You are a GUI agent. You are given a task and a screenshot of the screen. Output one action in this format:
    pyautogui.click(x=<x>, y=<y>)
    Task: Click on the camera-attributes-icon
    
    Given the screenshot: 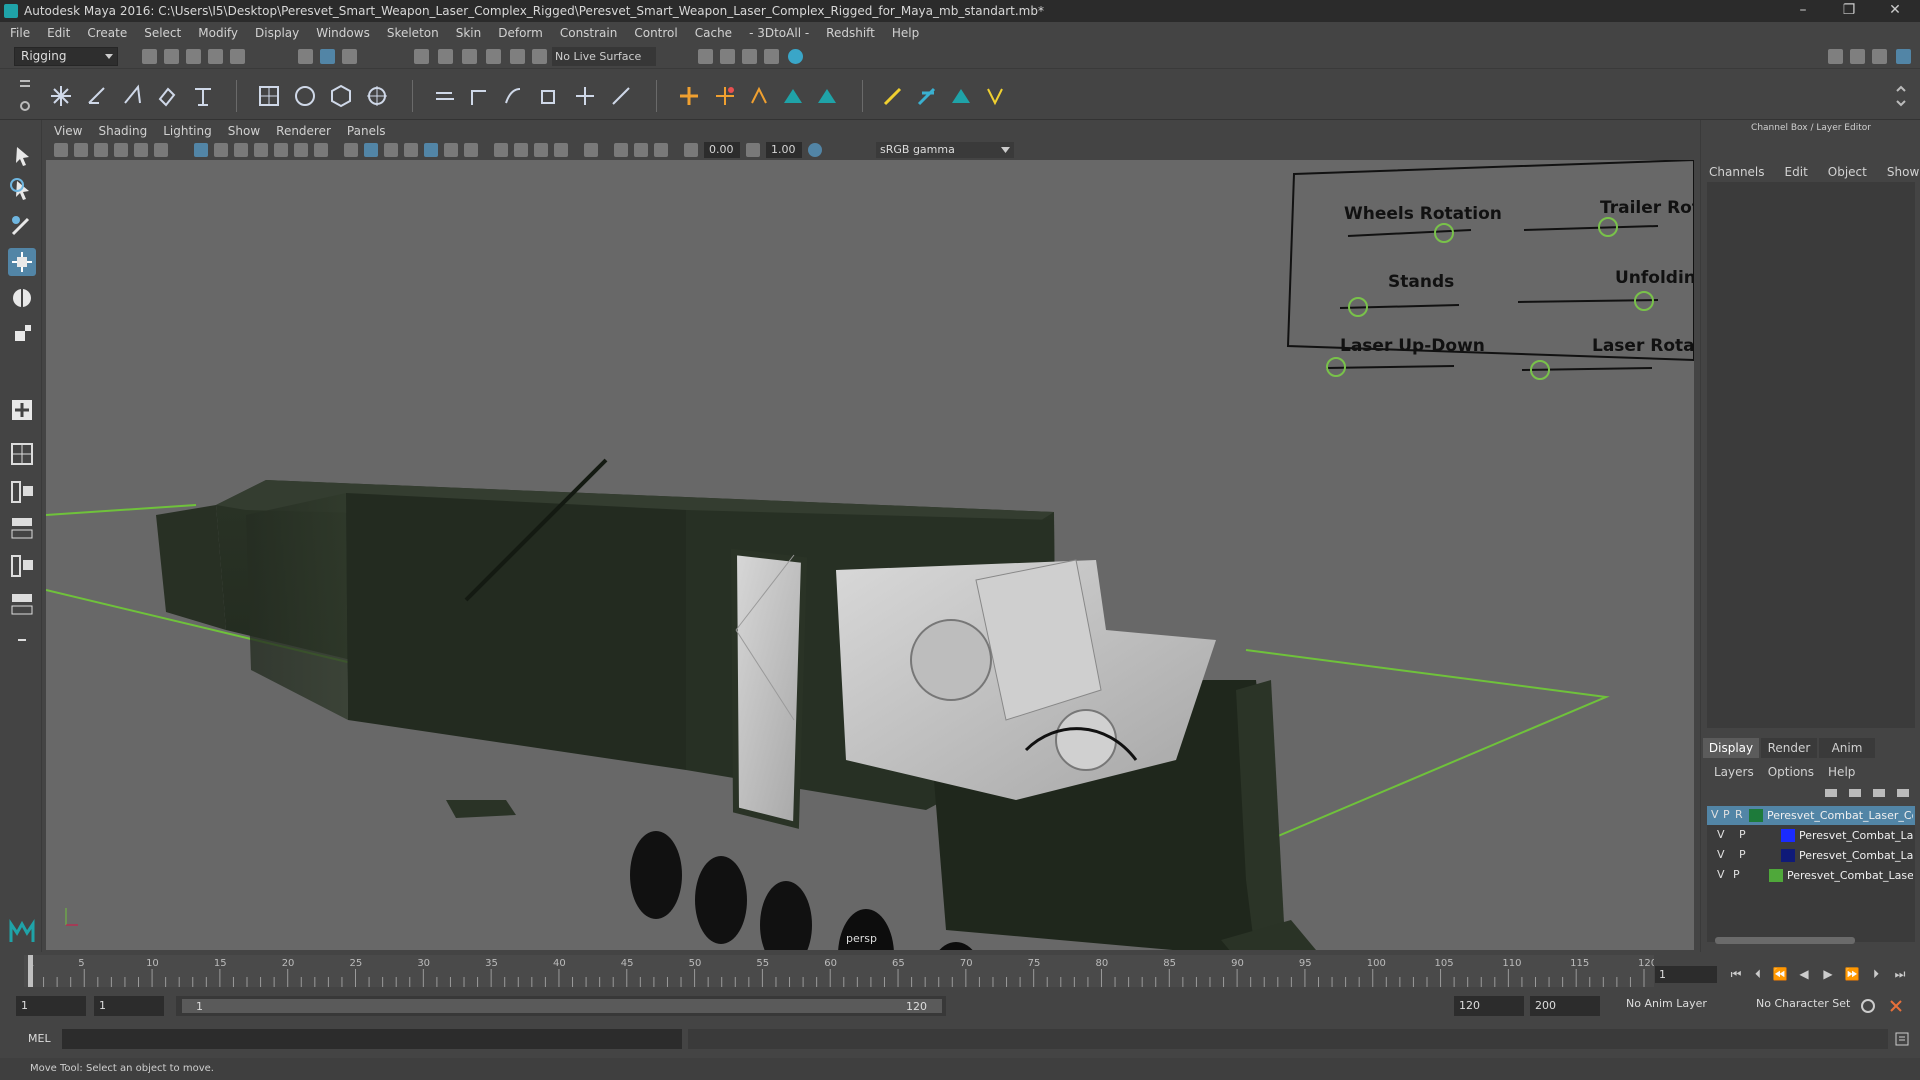 What is the action you would take?
    pyautogui.click(x=81, y=150)
    